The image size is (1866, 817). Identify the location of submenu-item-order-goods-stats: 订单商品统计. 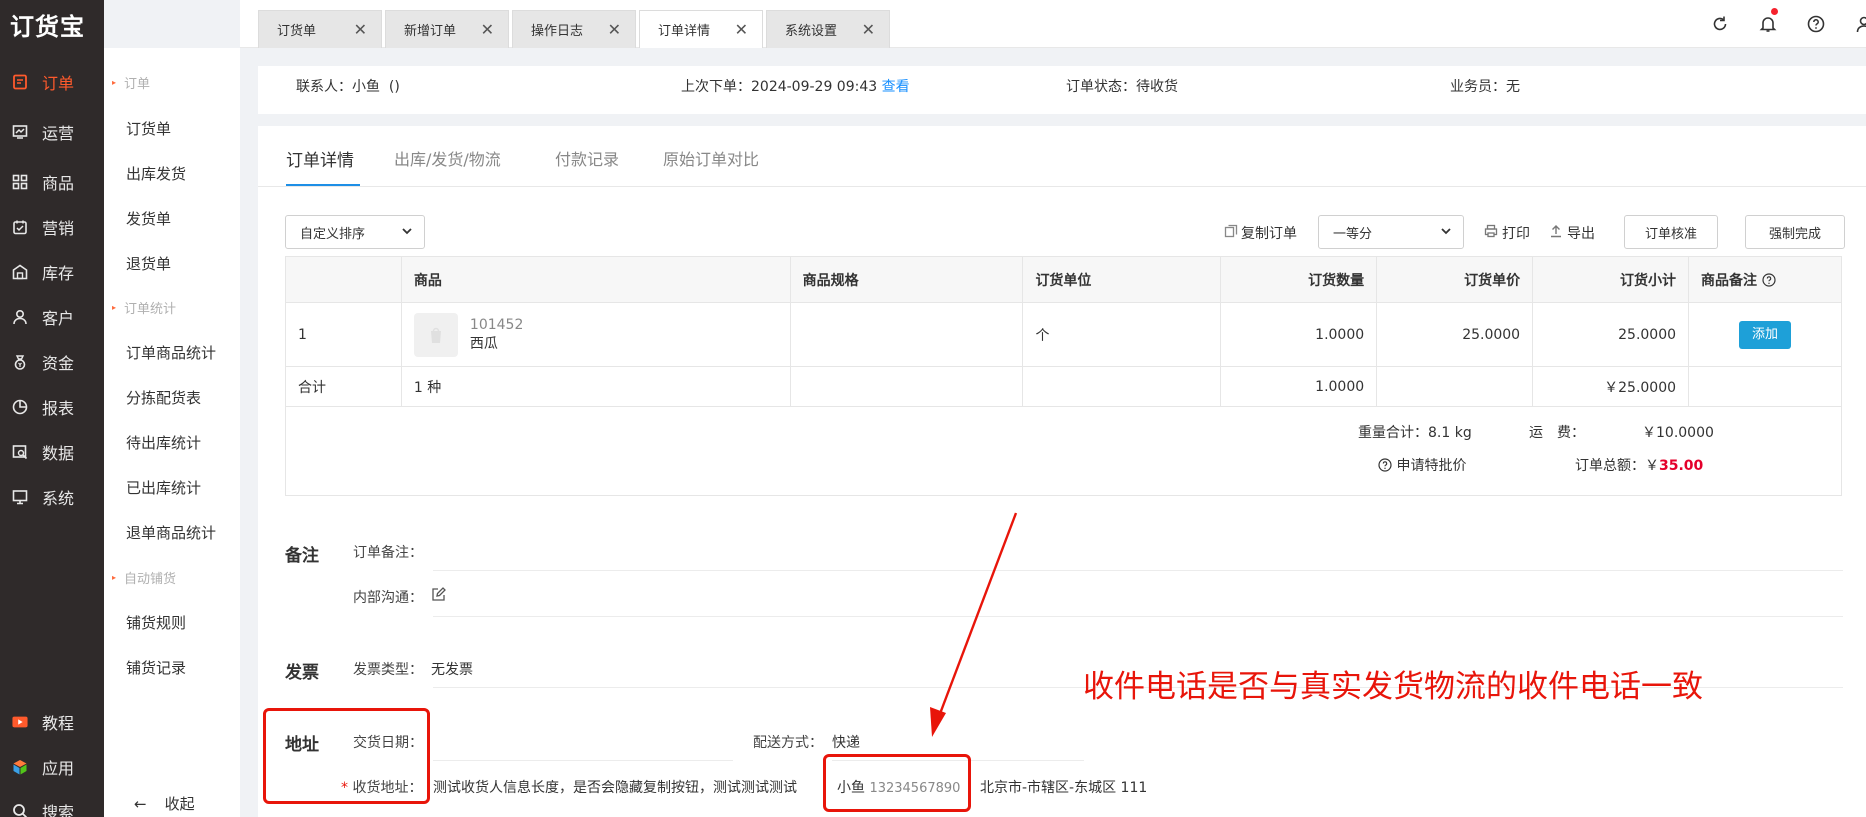
(172, 352).